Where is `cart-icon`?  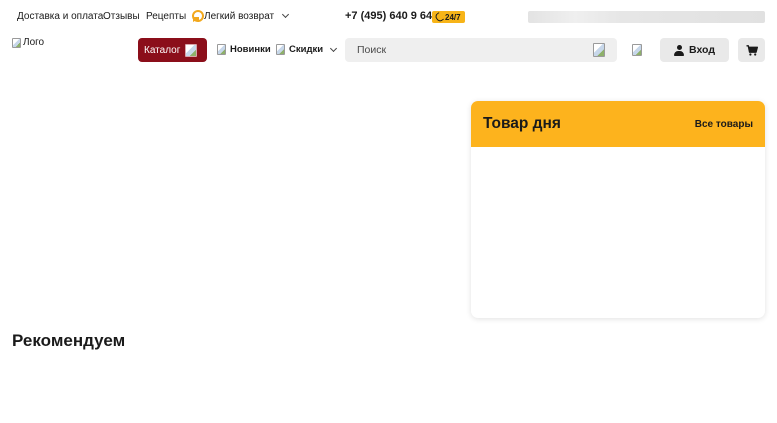
cart-icon is located at coordinates (752, 50).